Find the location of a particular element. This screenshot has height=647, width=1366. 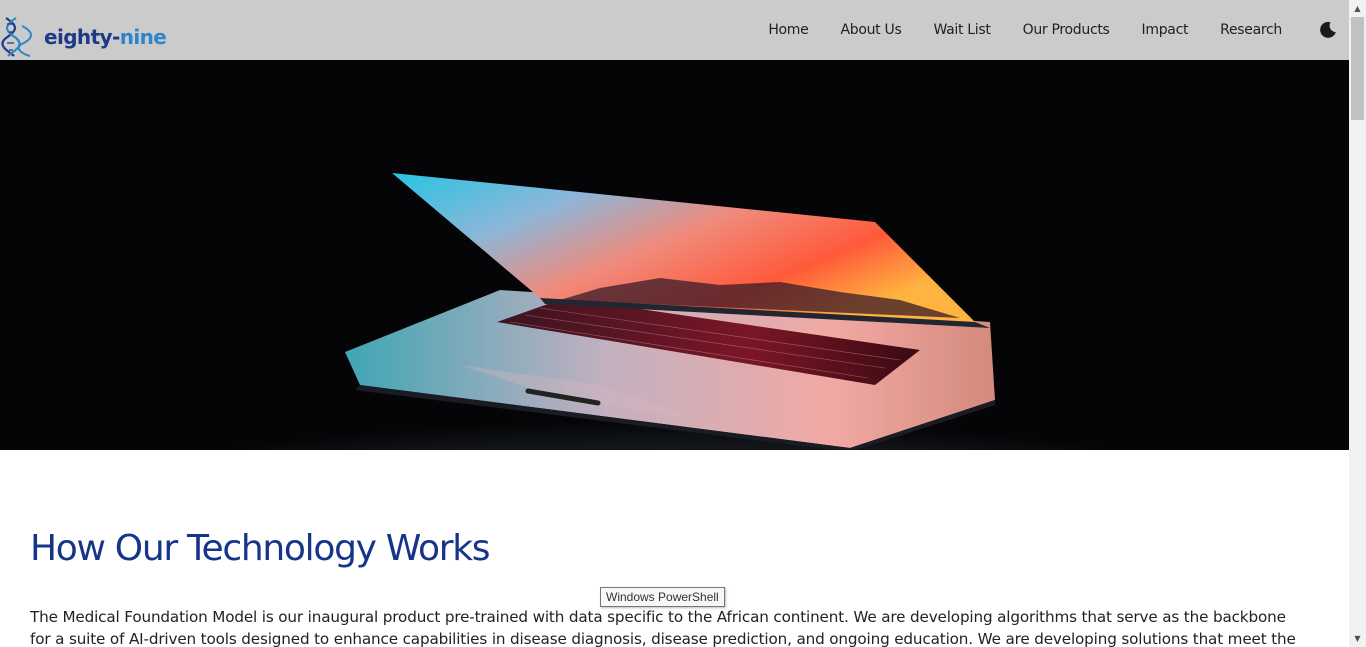

nav-home: Home is located at coordinates (788, 30).